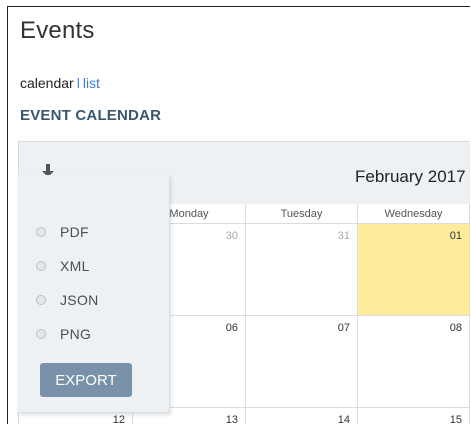 The width and height of the screenshot is (471, 425). Describe the element at coordinates (455, 328) in the screenshot. I see `day-number: 08` at that location.